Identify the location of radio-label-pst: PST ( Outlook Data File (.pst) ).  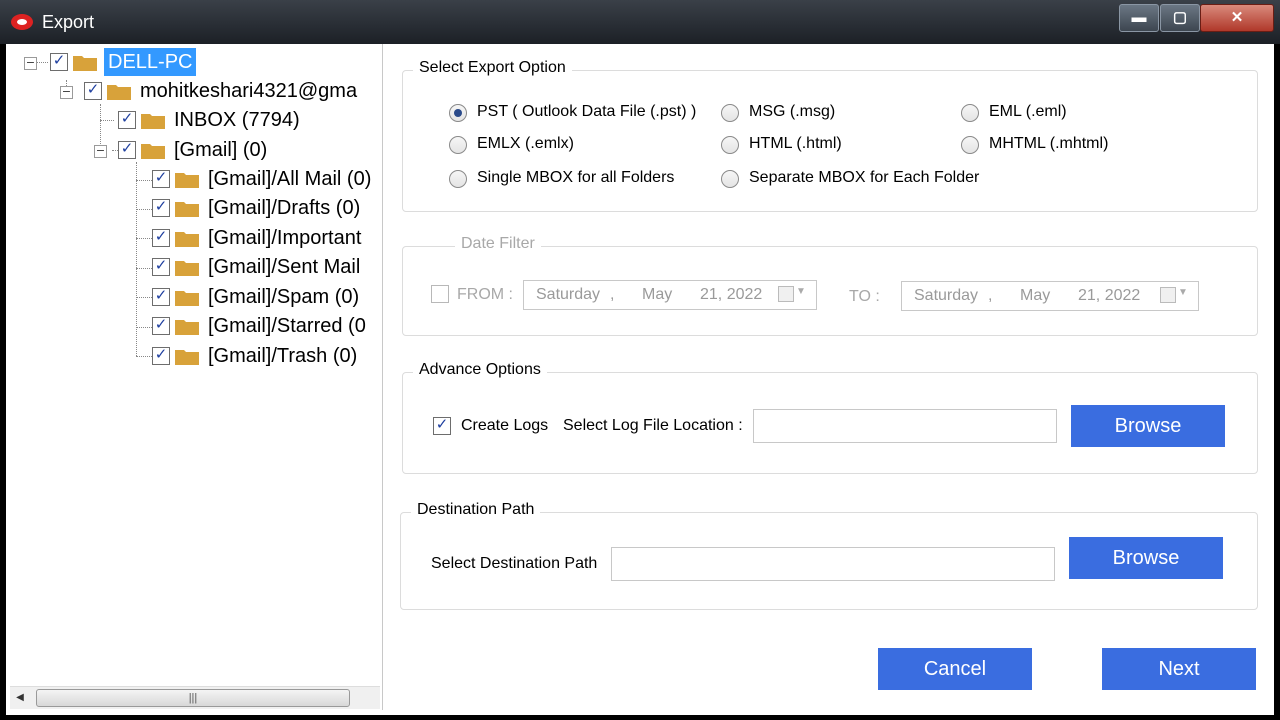
(586, 112).